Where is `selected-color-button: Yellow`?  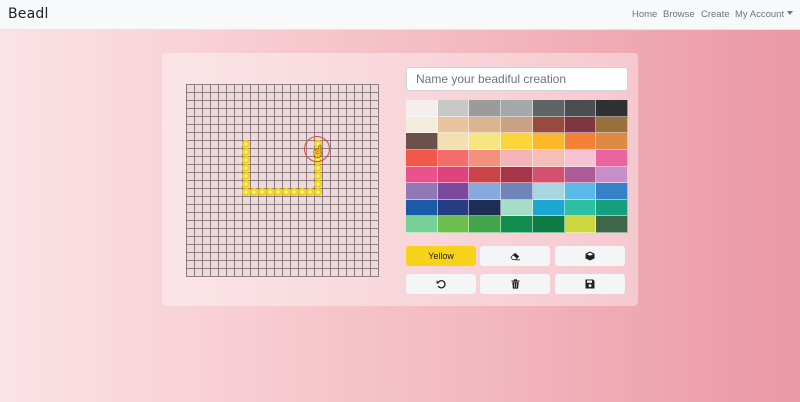
selected-color-button: Yellow is located at coordinates (441, 256).